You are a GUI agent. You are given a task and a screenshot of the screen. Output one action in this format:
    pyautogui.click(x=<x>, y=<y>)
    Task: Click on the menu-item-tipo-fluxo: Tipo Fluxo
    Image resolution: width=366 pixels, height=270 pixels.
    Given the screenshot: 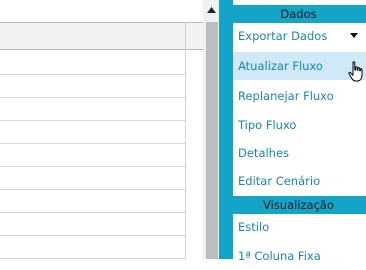 What is the action you would take?
    pyautogui.click(x=299, y=125)
    